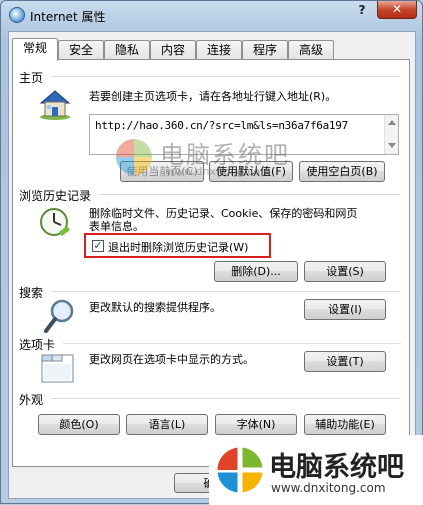 This screenshot has width=423, height=505. What do you see at coordinates (342, 171) in the screenshot?
I see `use-blank-button: 使用空白页(B)` at bounding box center [342, 171].